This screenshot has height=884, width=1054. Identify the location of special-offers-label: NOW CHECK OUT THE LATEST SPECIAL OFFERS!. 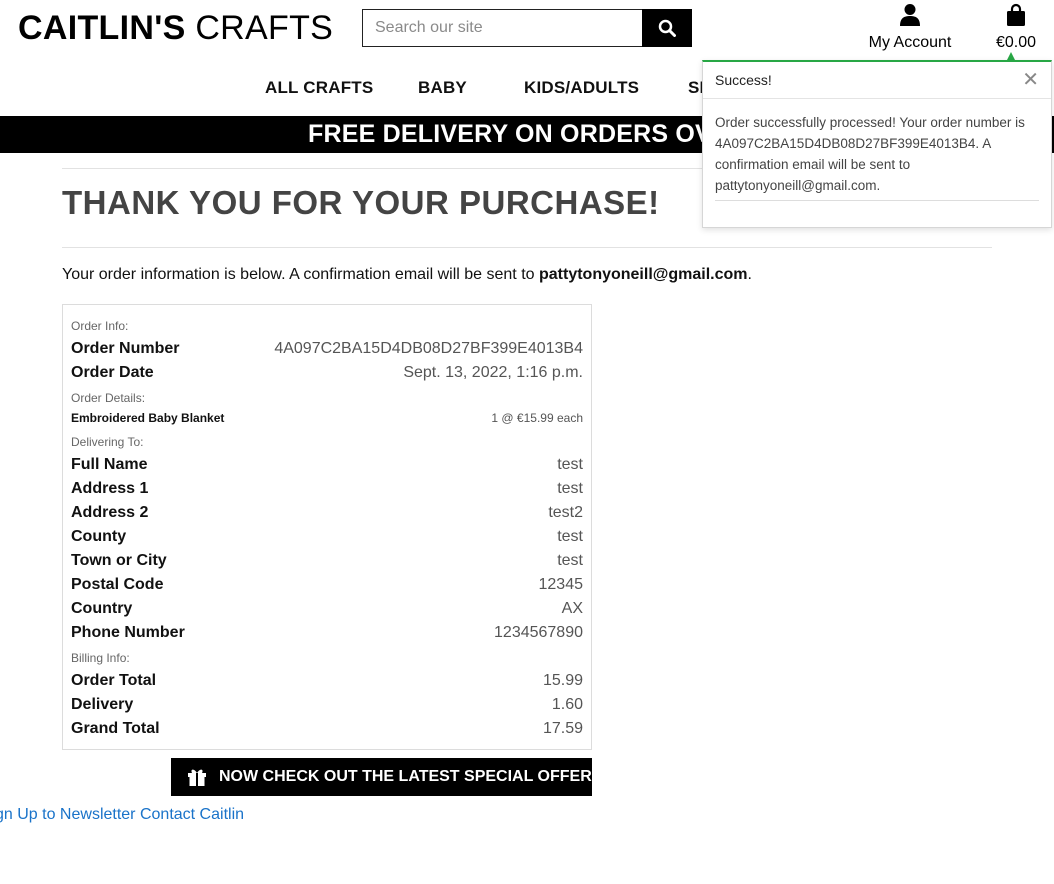
(413, 776).